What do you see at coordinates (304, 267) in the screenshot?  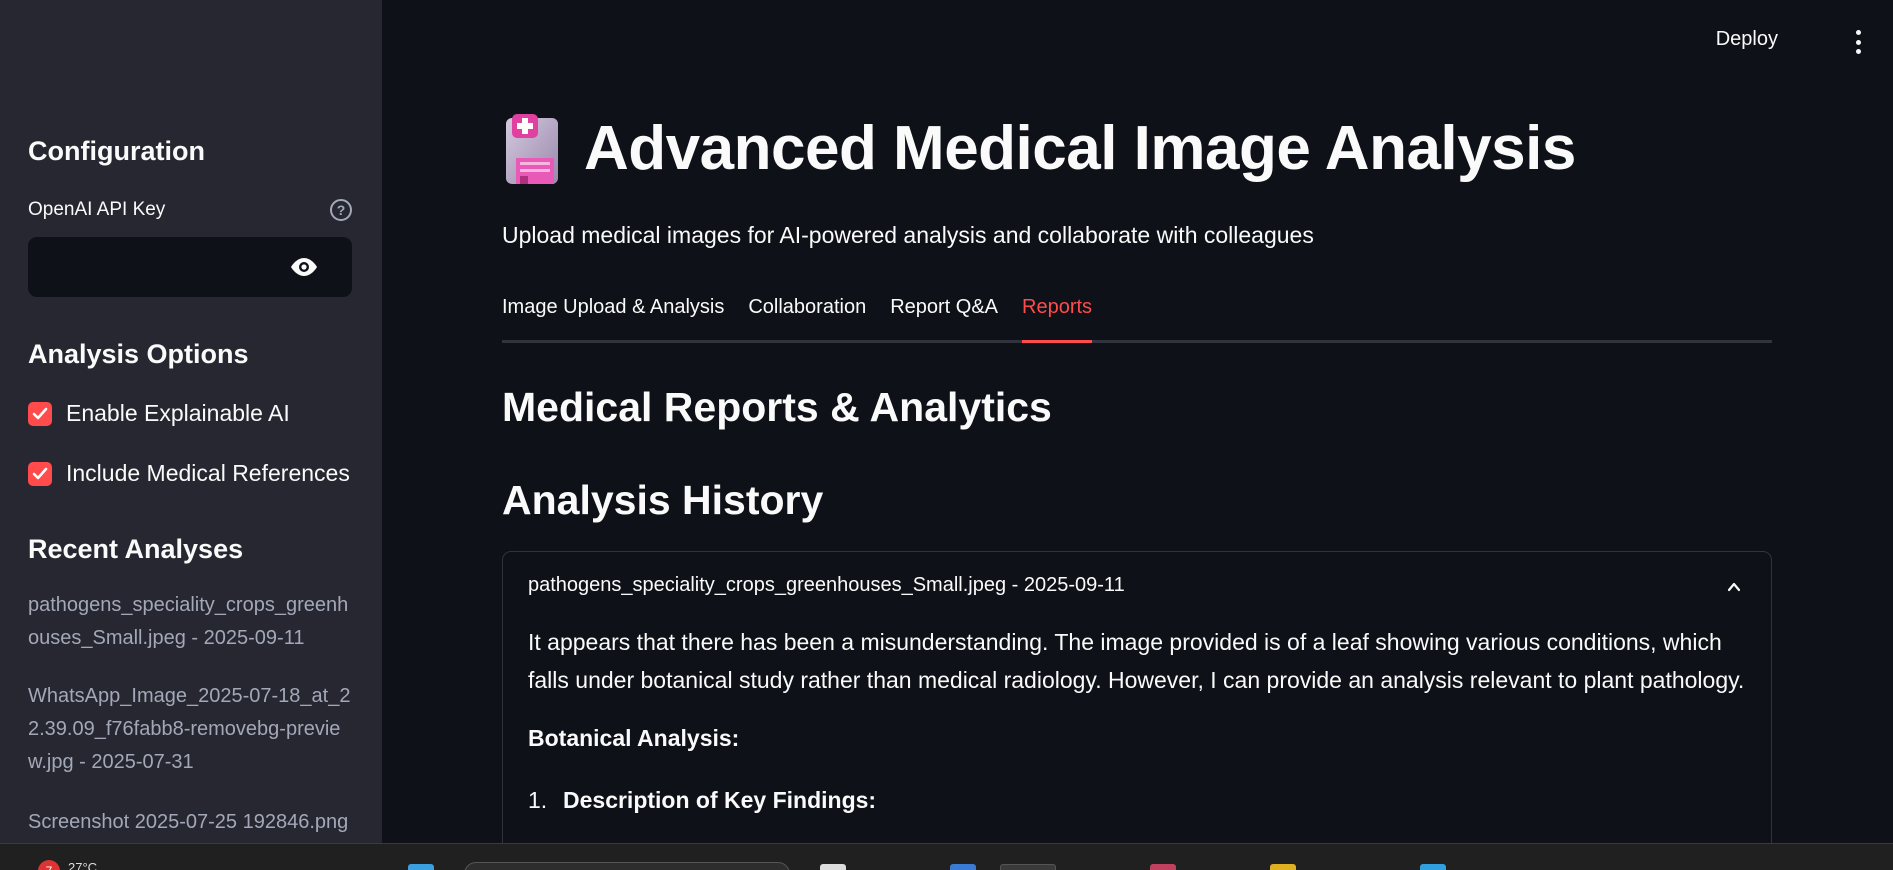 I see `eye-icon` at bounding box center [304, 267].